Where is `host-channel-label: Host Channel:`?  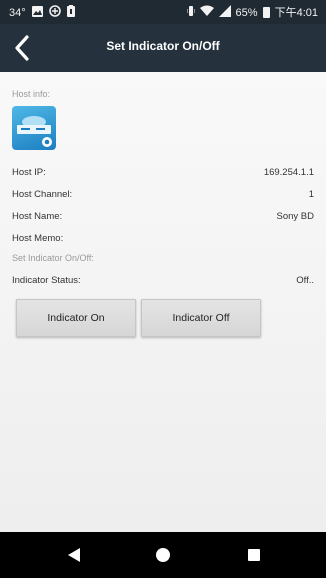
host-channel-label: Host Channel: is located at coordinates (42, 194).